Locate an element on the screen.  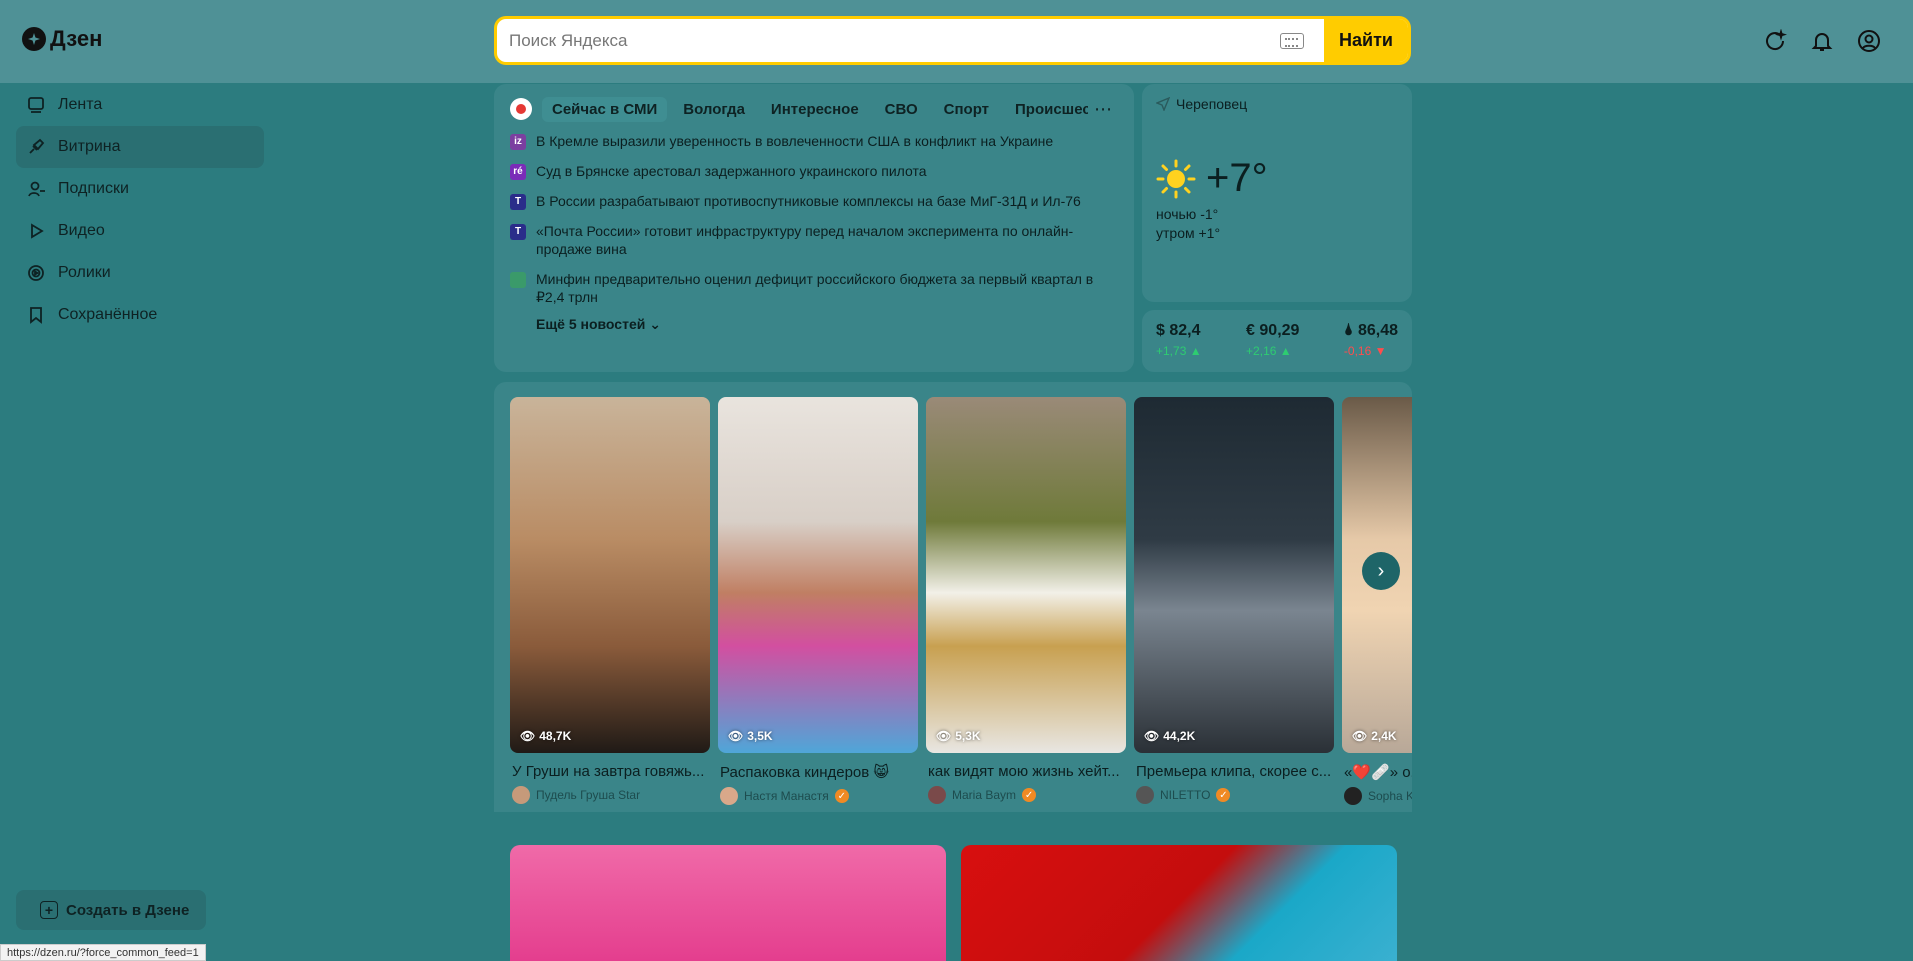
views-count: 👁 44,2K is located at coordinates (1170, 736).